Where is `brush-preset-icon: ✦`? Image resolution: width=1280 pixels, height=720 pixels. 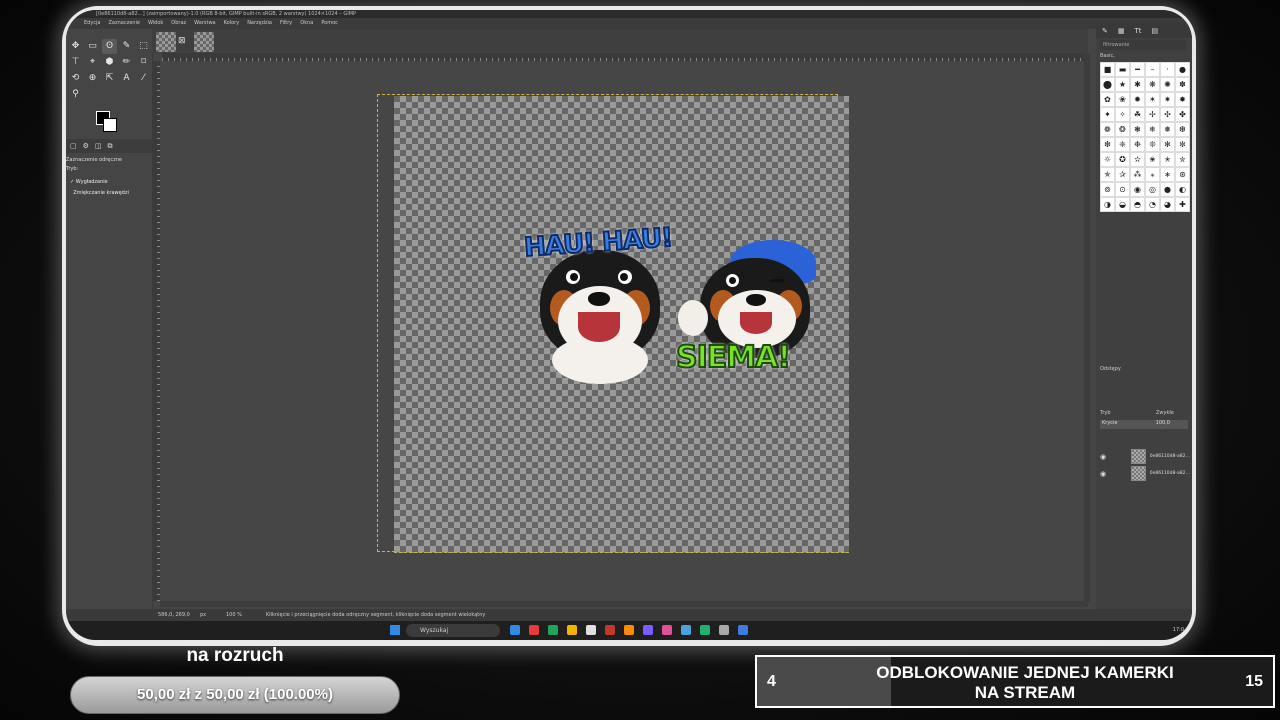 brush-preset-icon: ✦ is located at coordinates (1107, 114).